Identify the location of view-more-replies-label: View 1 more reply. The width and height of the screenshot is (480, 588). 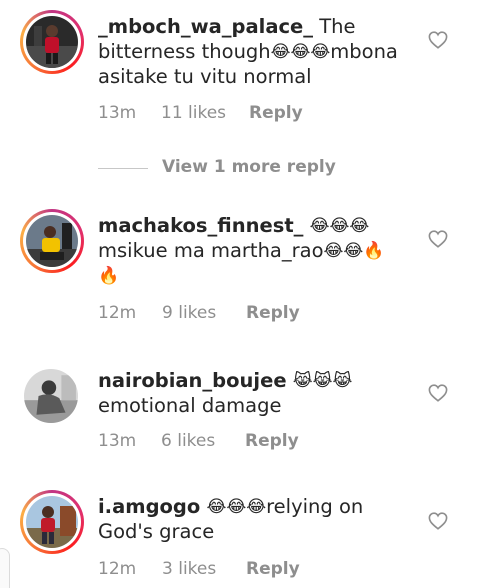
(249, 167).